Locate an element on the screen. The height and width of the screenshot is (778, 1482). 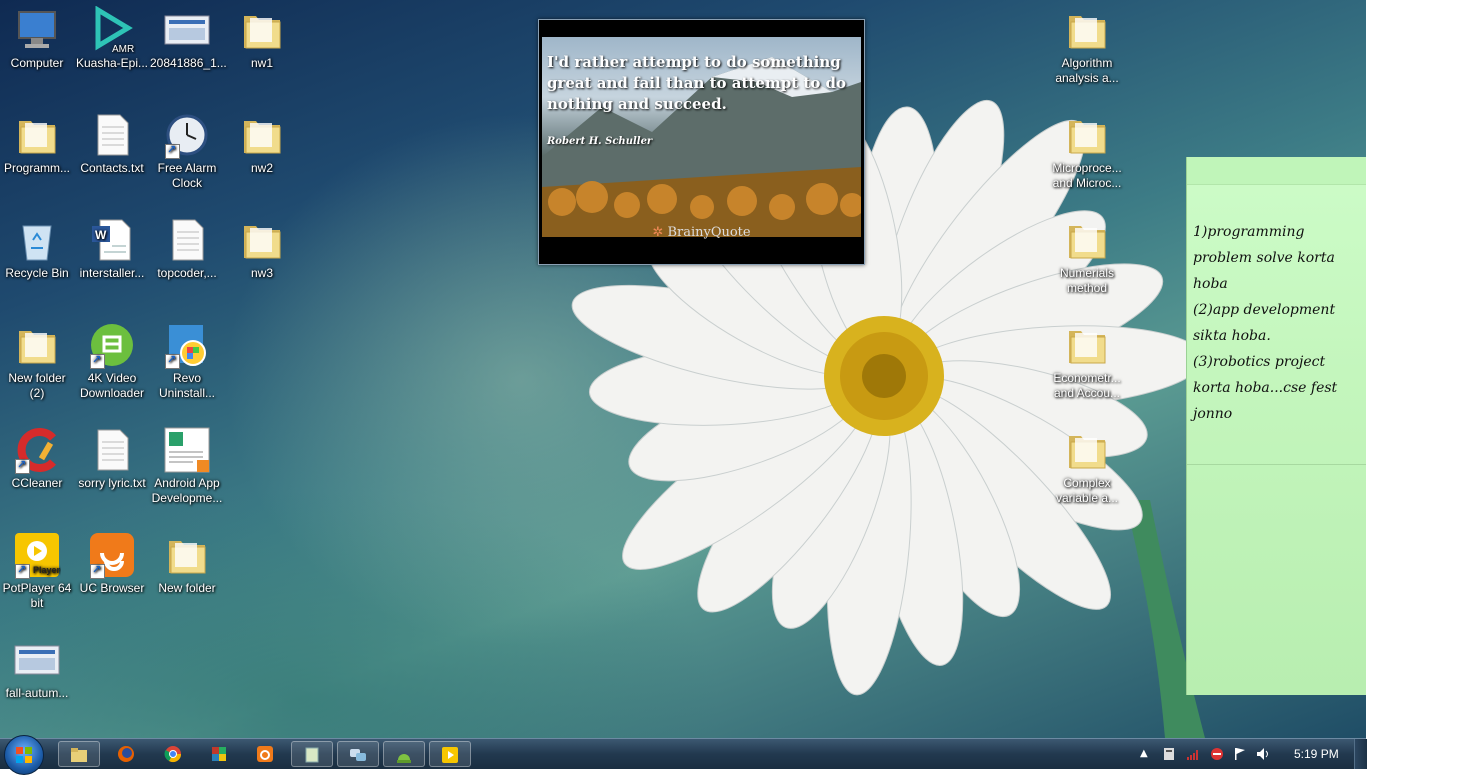
windows-logo-icon is located at coordinates (24, 755).